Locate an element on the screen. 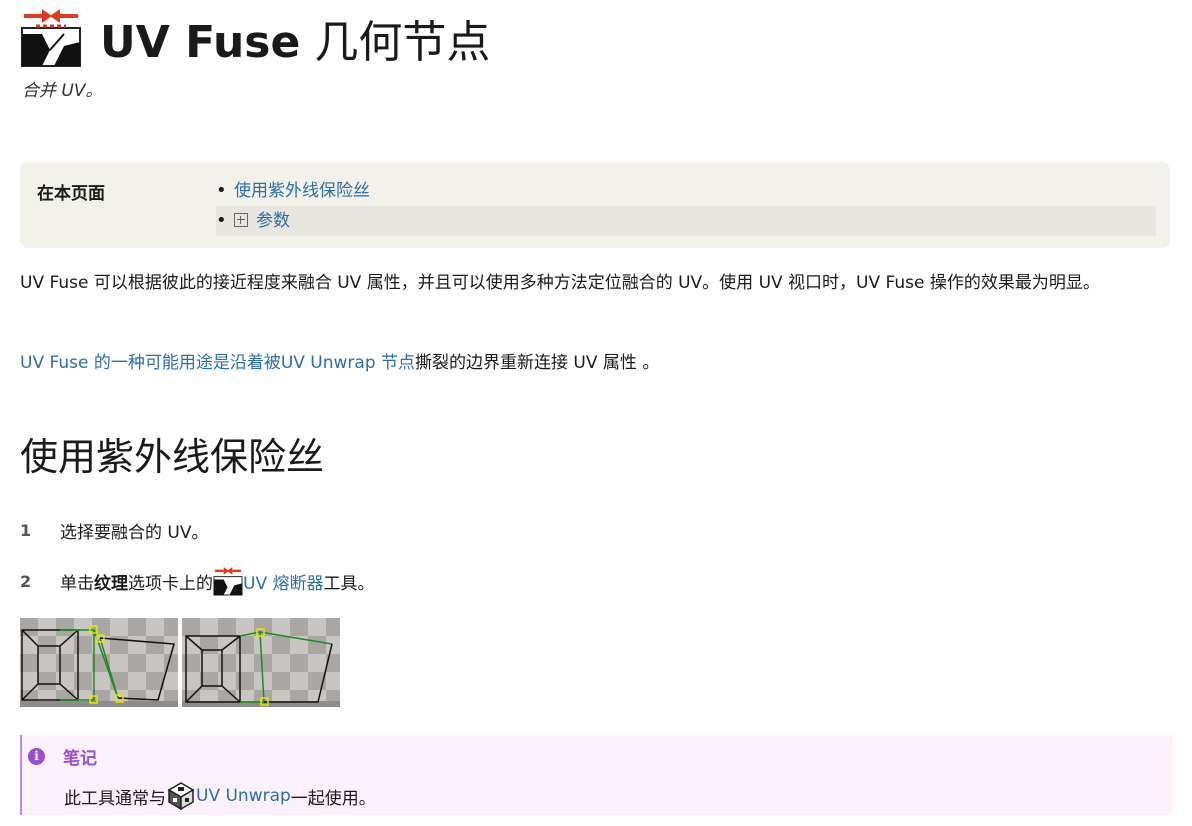  step-1: 1 选择要融合的 UV。 is located at coordinates (114, 530).